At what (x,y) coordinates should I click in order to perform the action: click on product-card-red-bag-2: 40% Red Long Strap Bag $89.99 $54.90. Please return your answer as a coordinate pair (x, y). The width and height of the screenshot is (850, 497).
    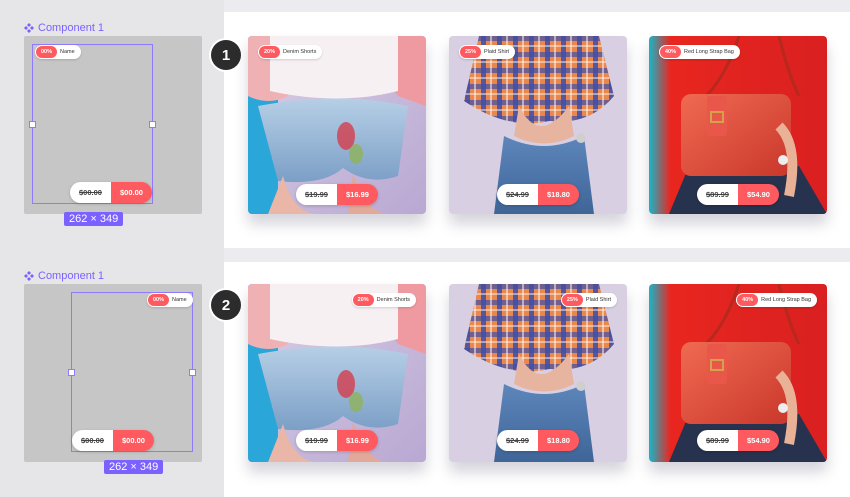
    Looking at the image, I should click on (738, 373).